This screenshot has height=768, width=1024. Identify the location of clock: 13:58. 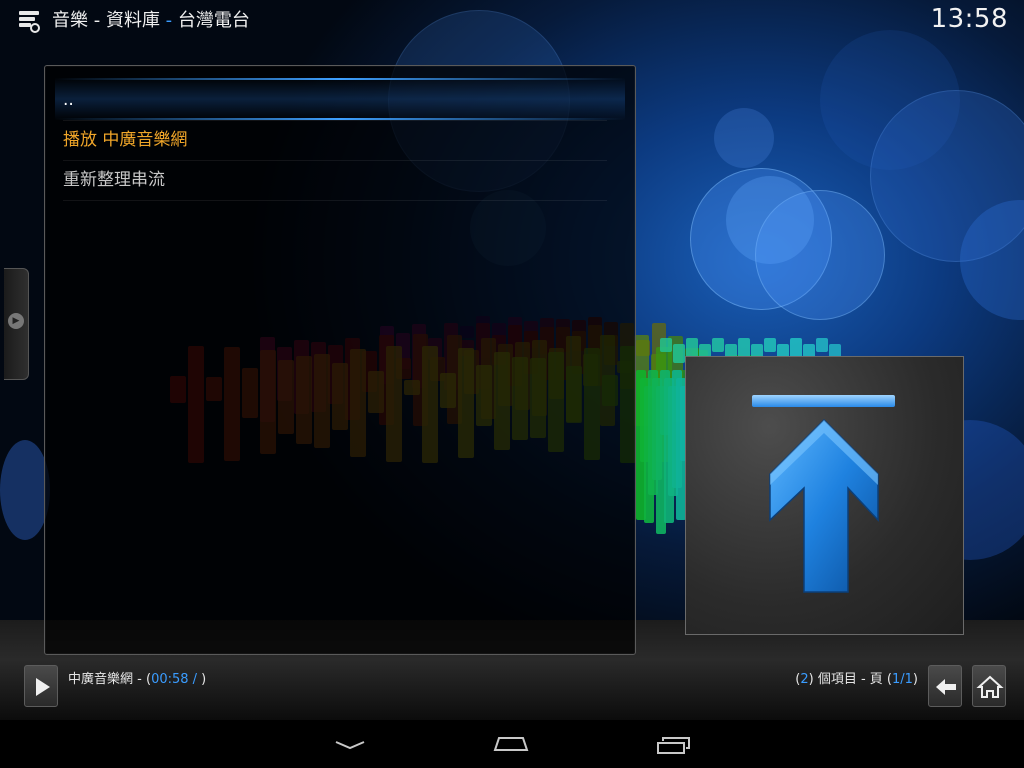
(969, 19).